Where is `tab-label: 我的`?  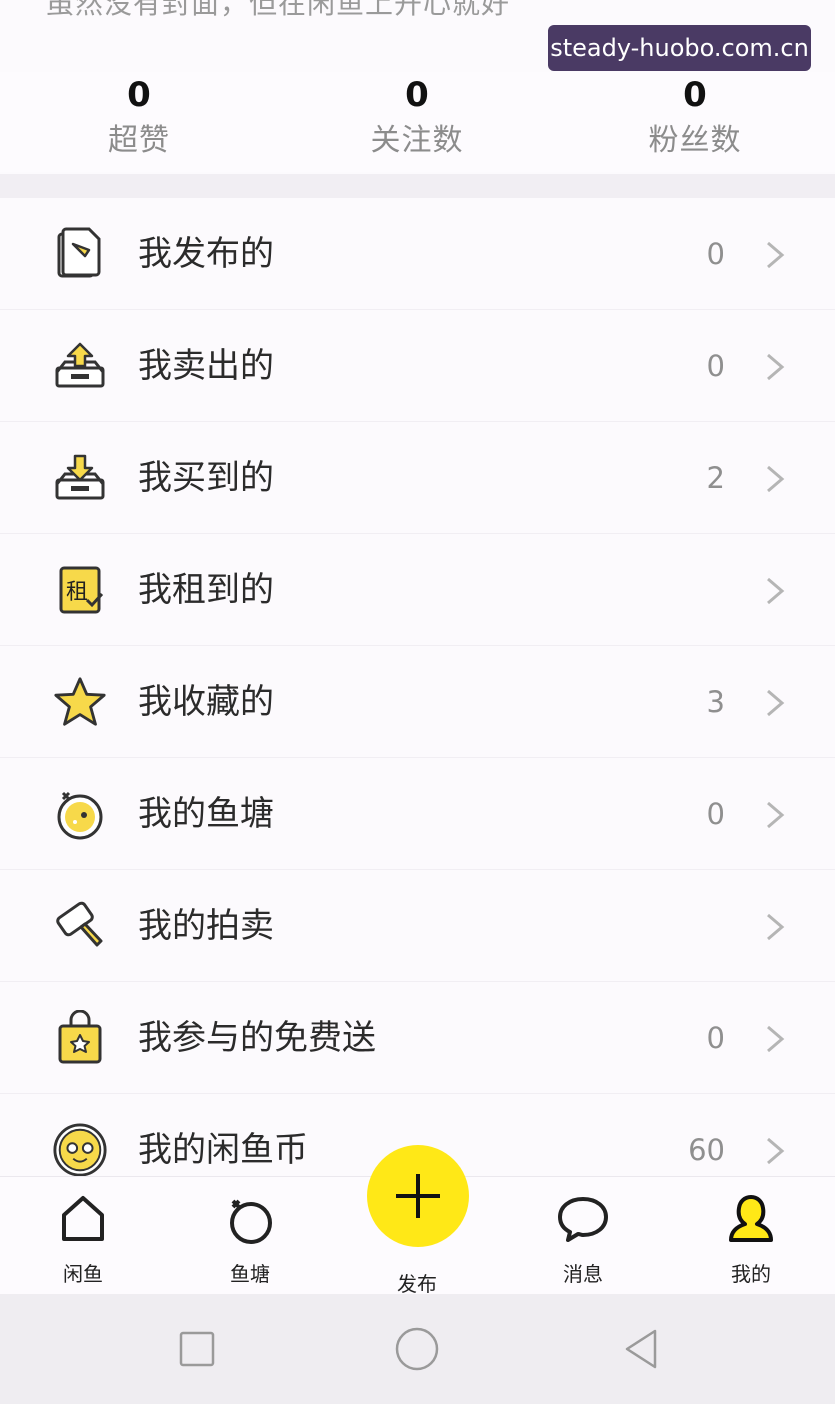 tab-label: 我的 is located at coordinates (751, 1274).